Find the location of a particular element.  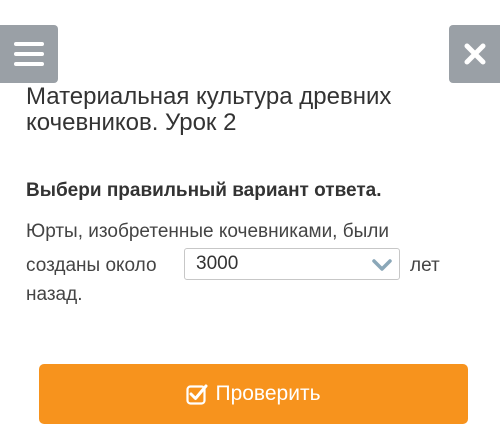

question-text-line3: назад. is located at coordinates (54, 294).